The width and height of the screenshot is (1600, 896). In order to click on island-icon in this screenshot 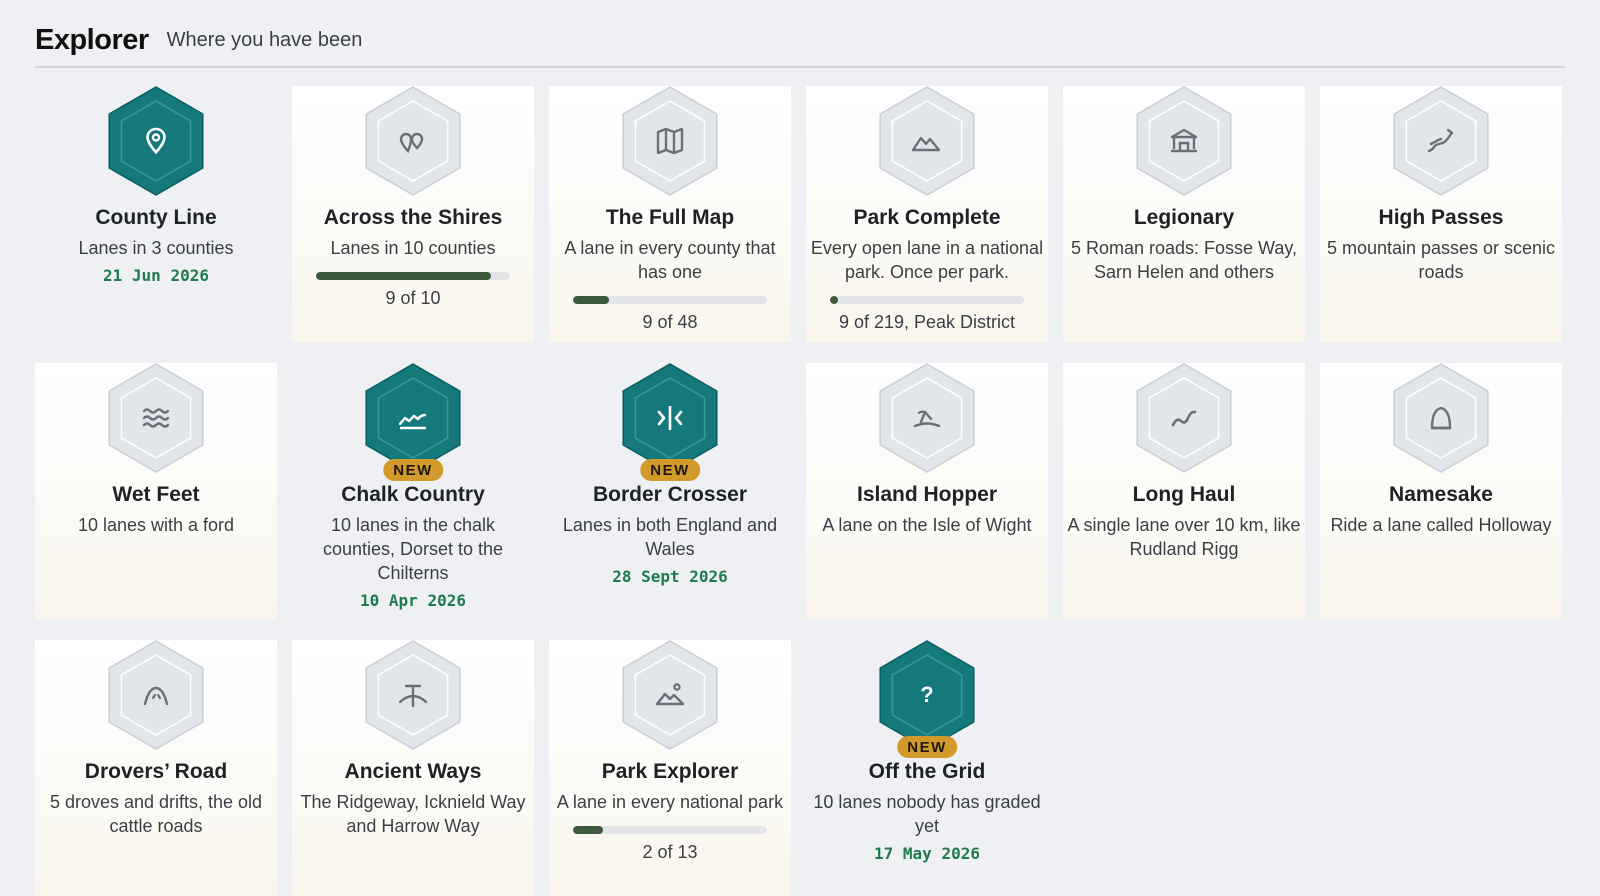, I will do `click(927, 418)`.